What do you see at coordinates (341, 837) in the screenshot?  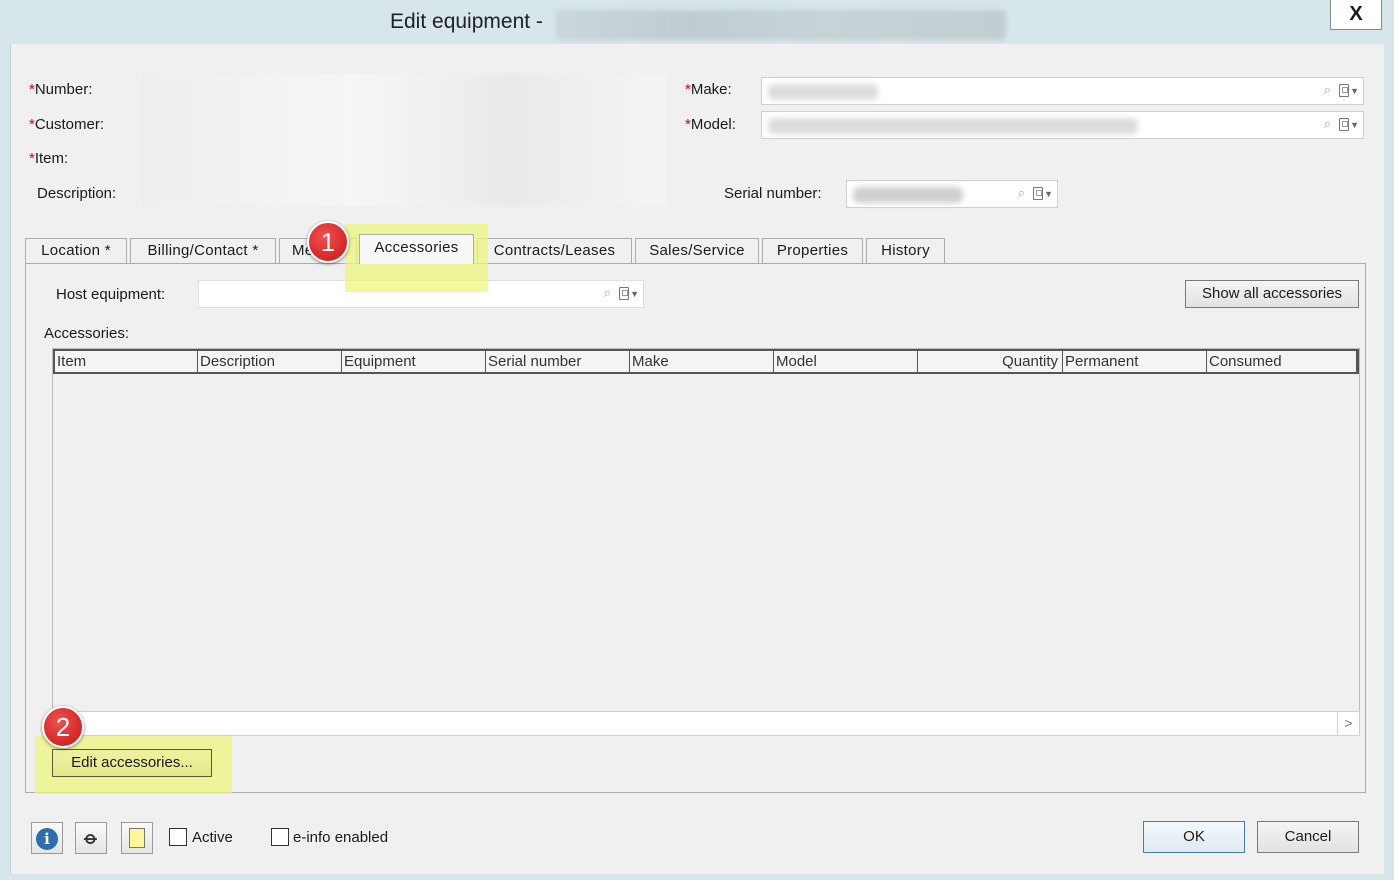 I see `einfo-label: e-info enabled` at bounding box center [341, 837].